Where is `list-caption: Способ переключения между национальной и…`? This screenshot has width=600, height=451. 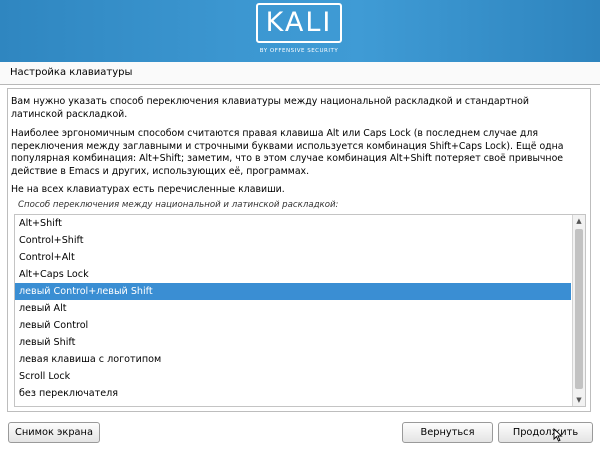
list-caption: Способ переключения между национальной и… is located at coordinates (178, 205).